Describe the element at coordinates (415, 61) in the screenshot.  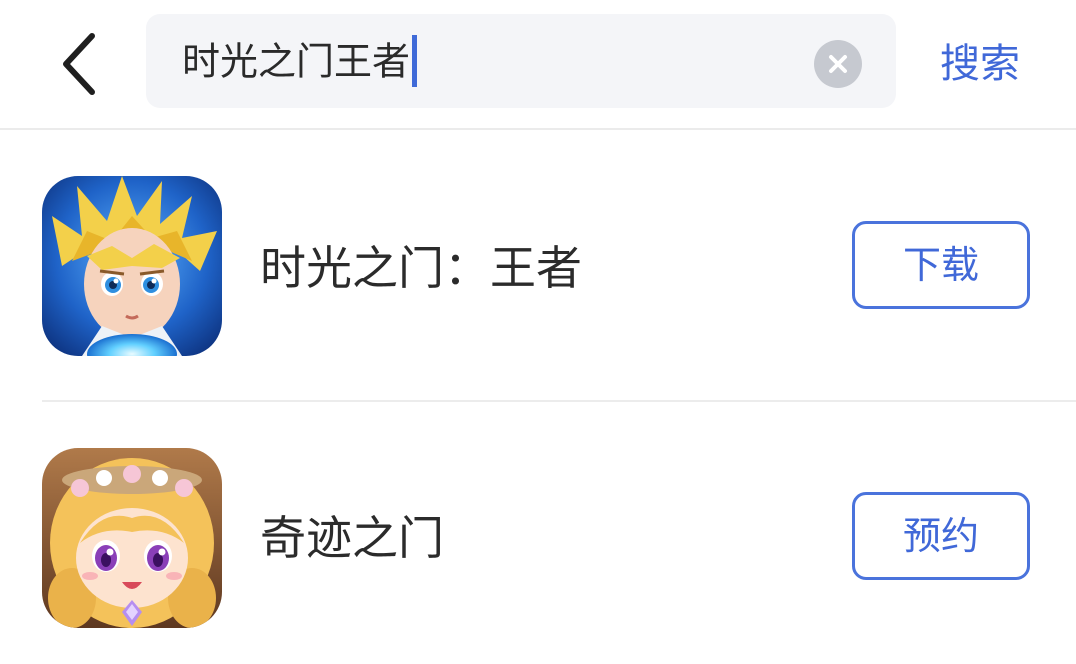
I see `text-caret` at that location.